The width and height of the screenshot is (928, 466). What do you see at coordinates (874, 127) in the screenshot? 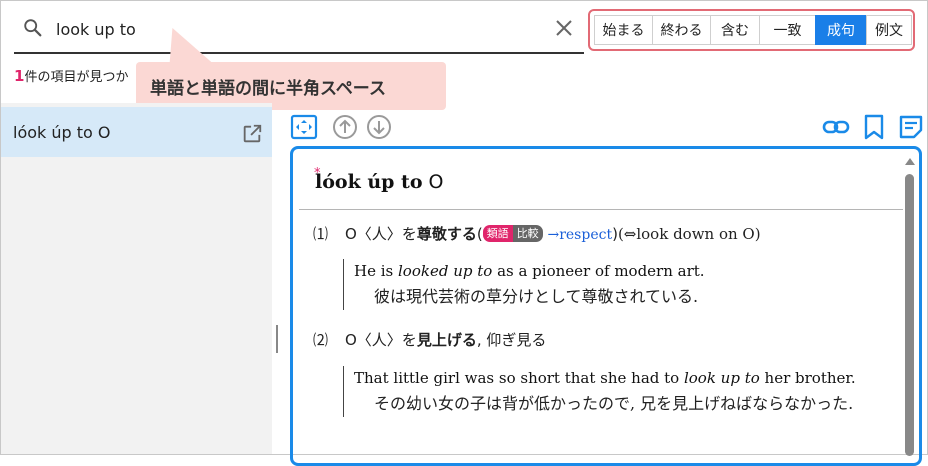
I see `bookmark-icon` at bounding box center [874, 127].